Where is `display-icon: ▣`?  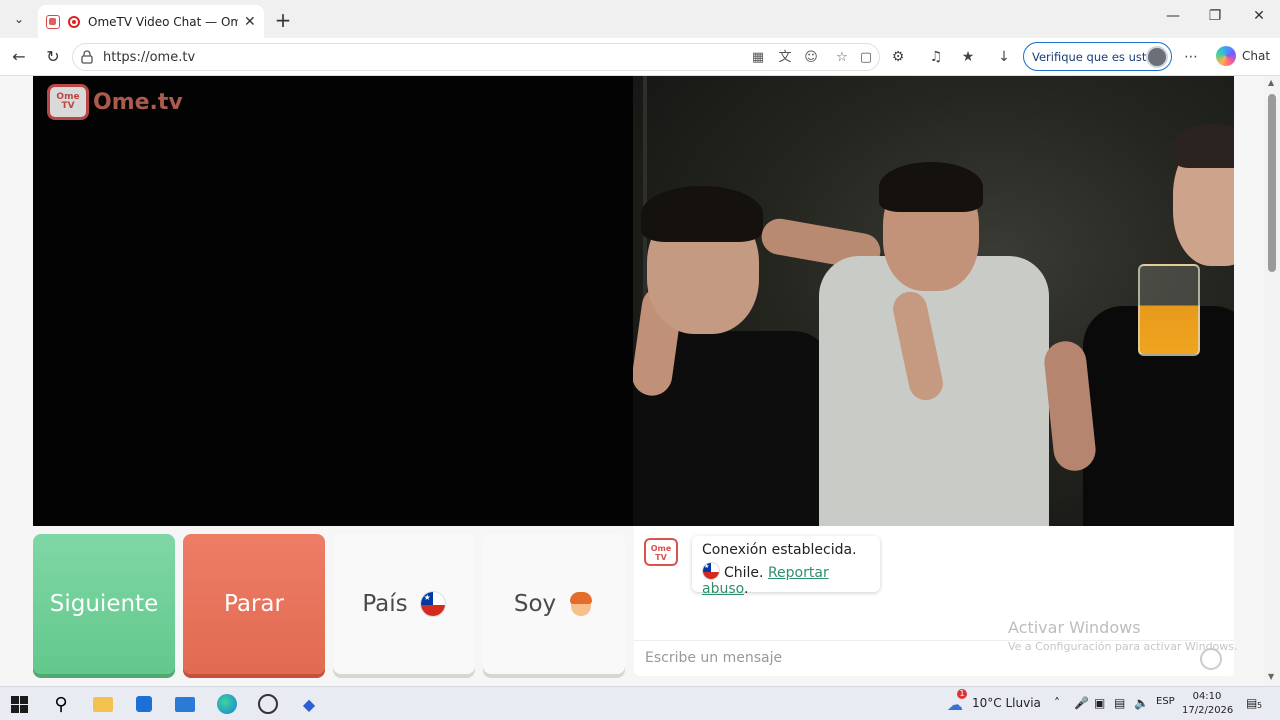
display-icon: ▣ is located at coordinates (1099, 703).